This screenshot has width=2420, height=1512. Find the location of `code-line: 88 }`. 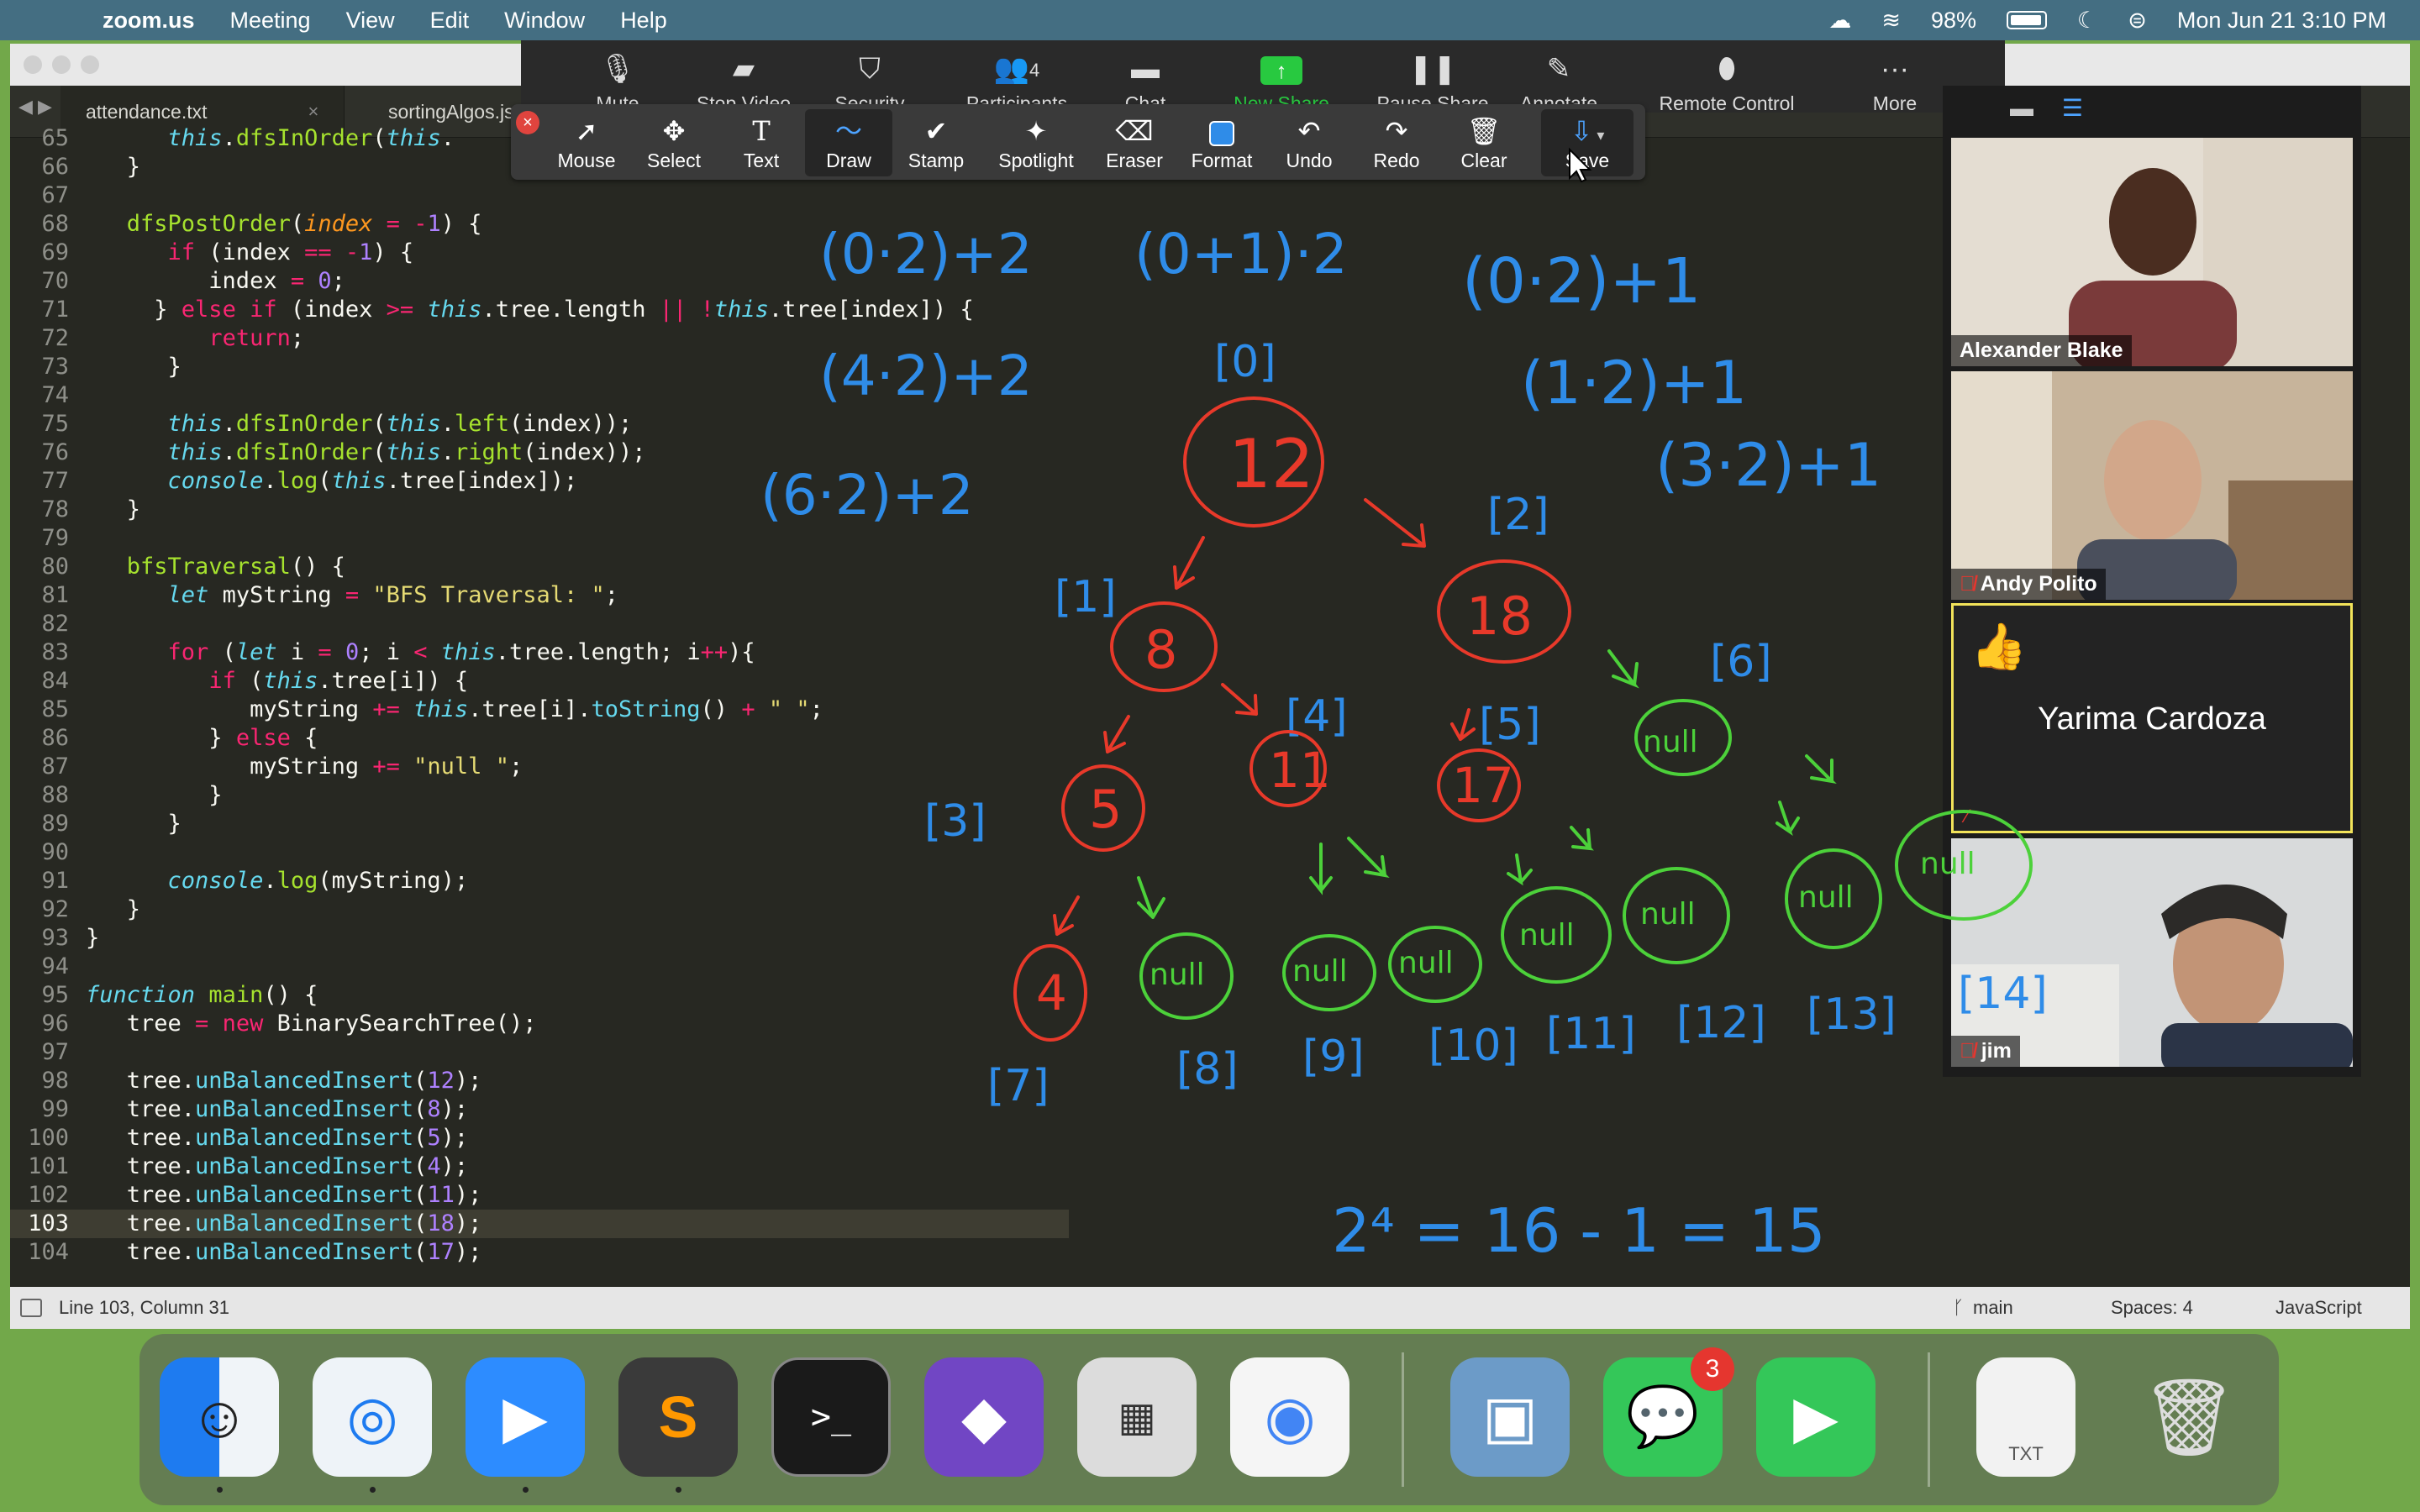

code-line: 88 } is located at coordinates (132, 795).